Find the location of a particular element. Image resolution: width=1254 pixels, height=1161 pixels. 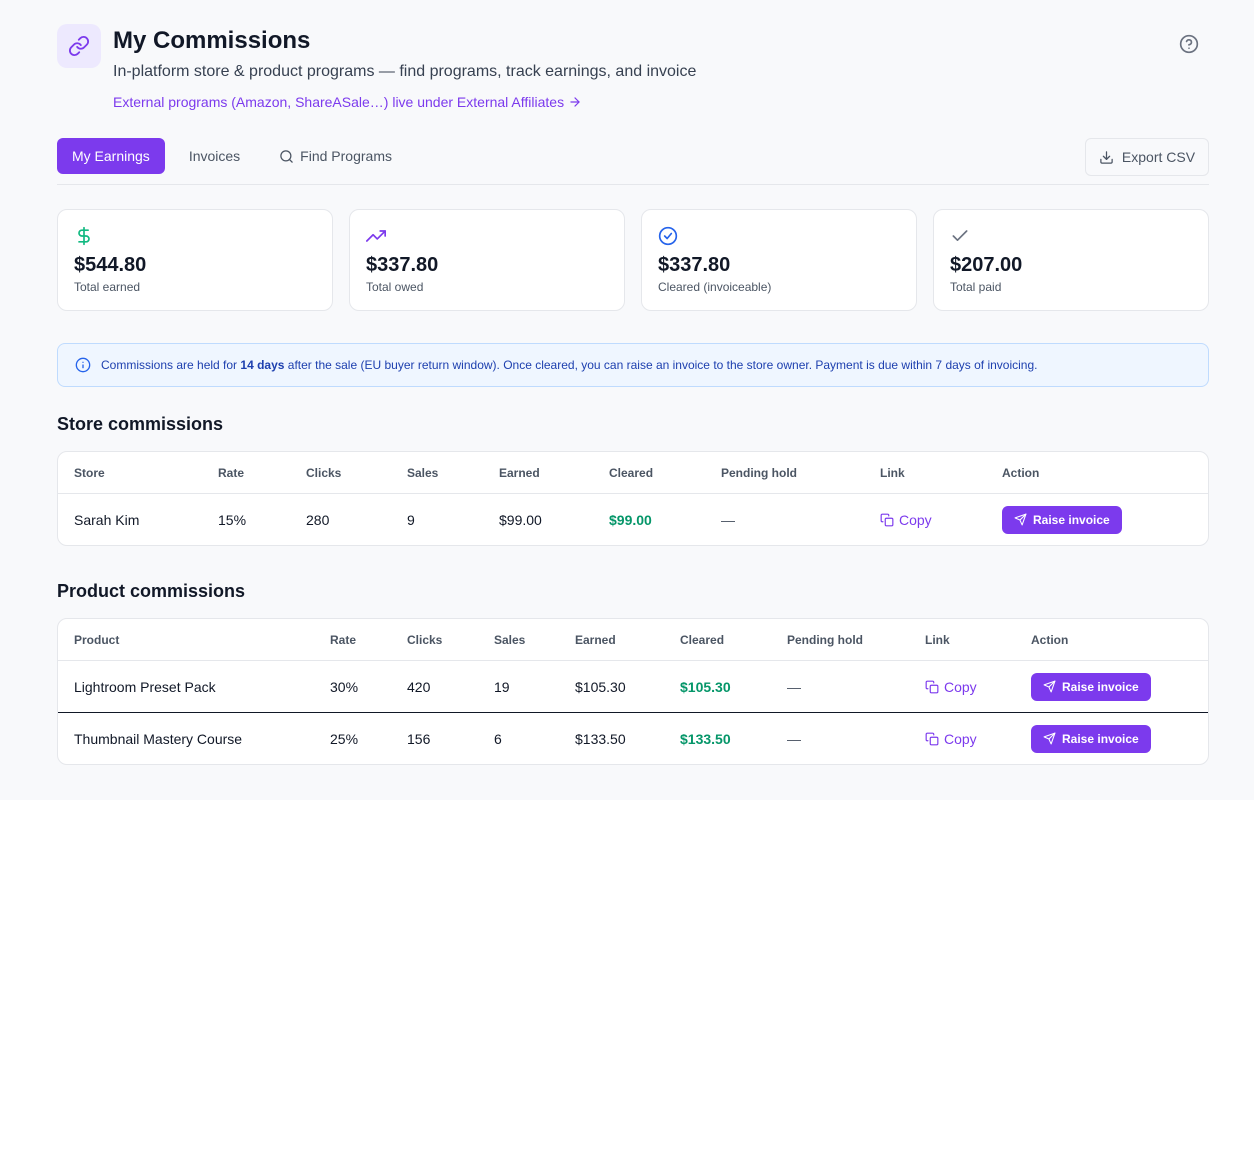

stat-card-total-earned: $544.80 Total earned is located at coordinates (195, 260).